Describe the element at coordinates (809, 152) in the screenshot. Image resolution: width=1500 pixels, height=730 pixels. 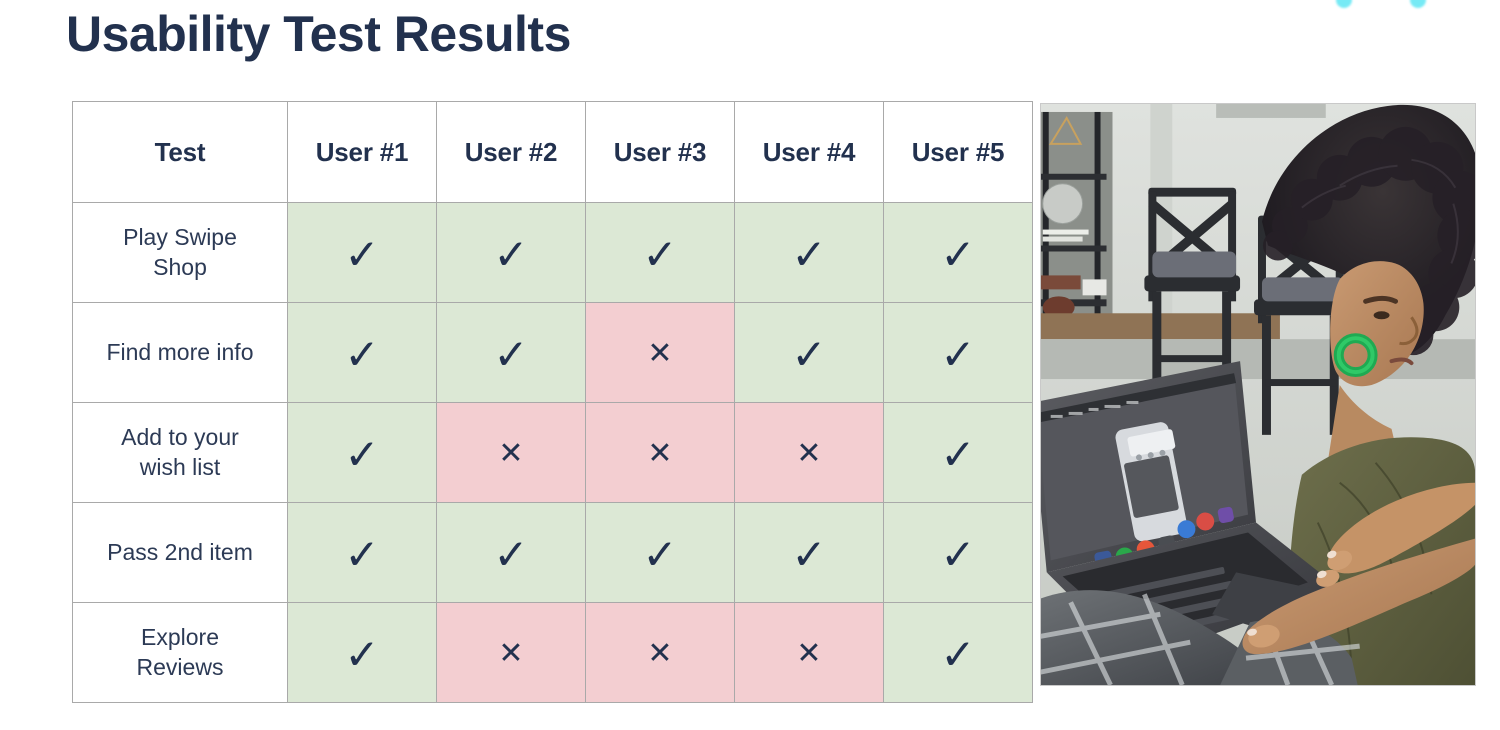
I see `column-header-user-4: User #4` at that location.